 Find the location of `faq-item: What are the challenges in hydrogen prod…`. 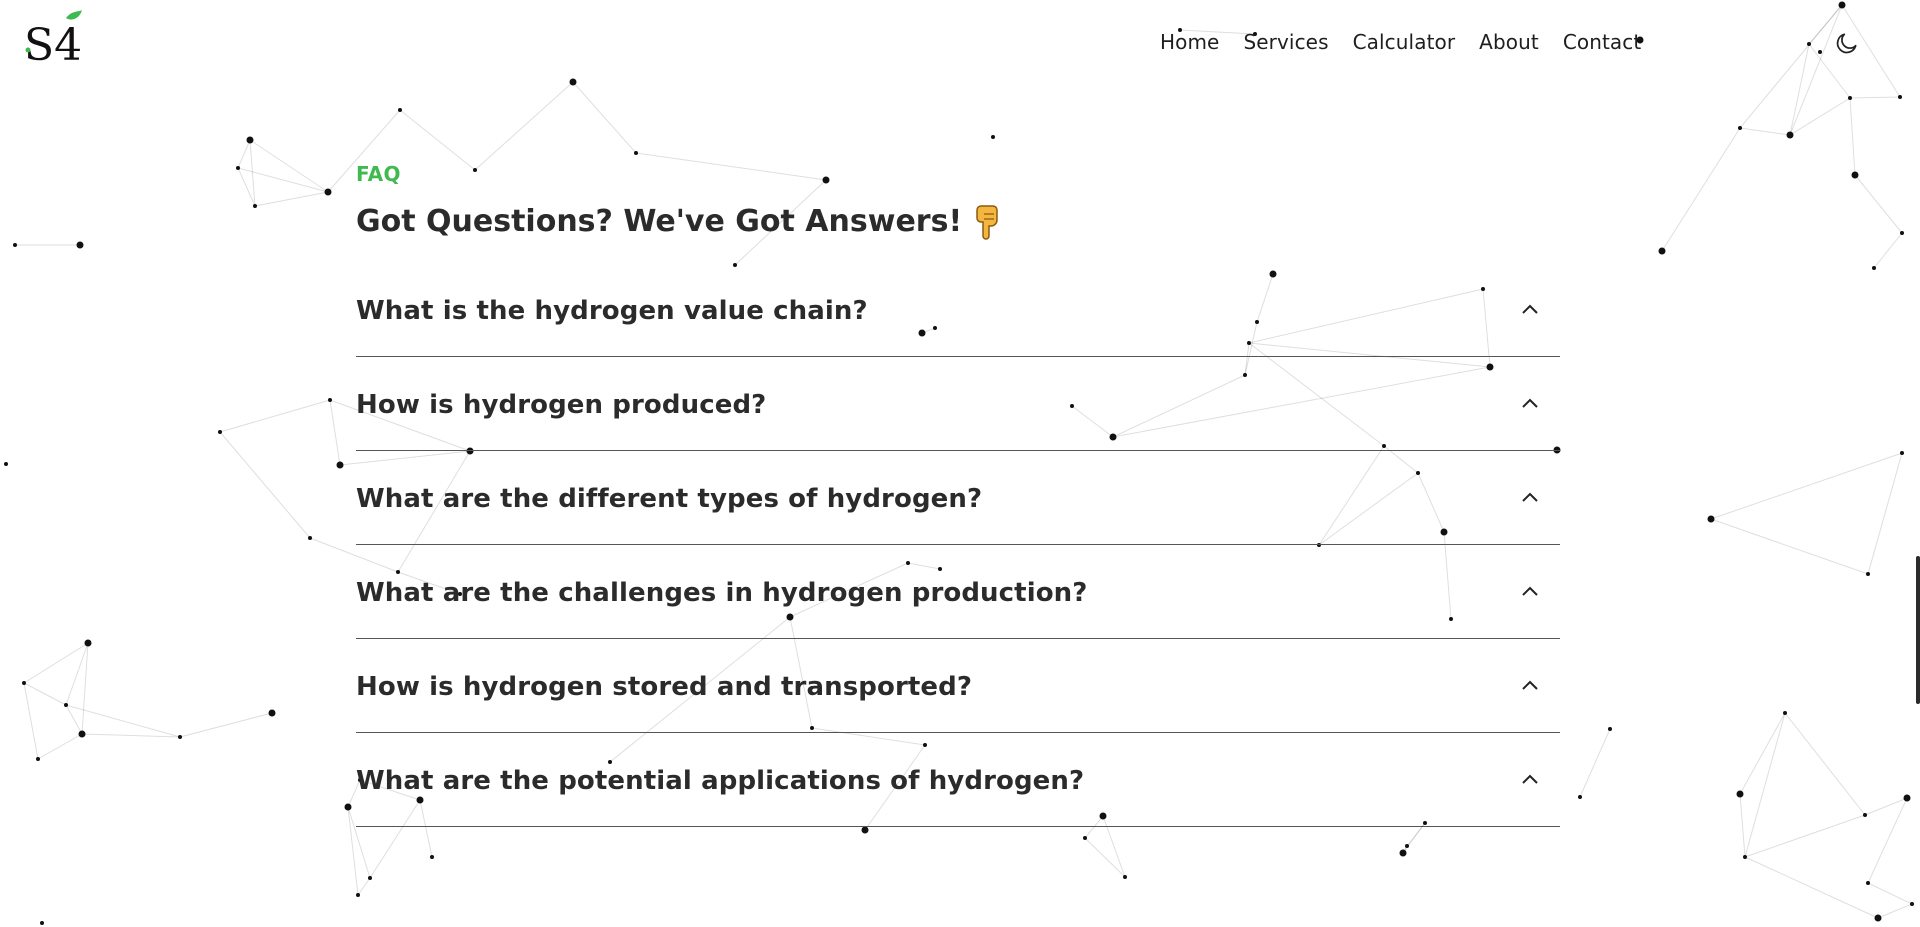

faq-item: What are the challenges in hydrogen prod… is located at coordinates (958, 592).